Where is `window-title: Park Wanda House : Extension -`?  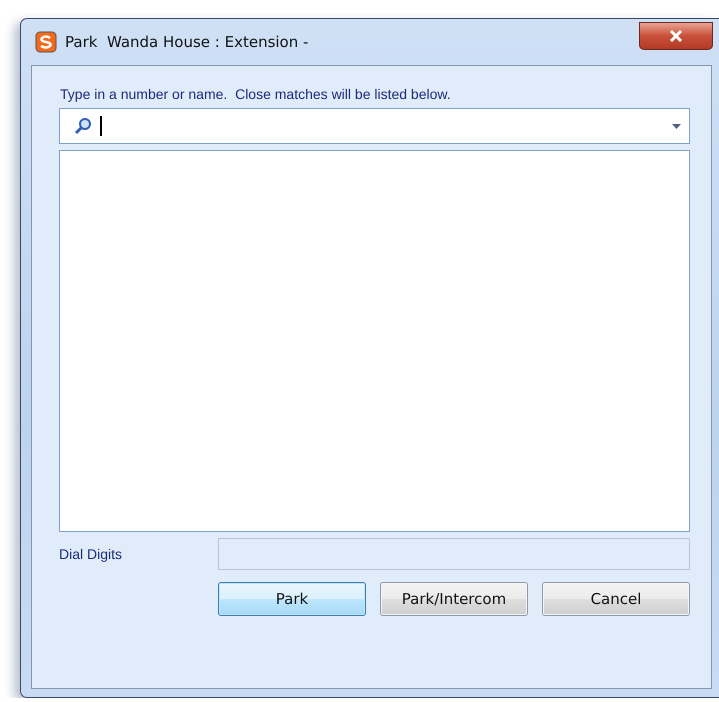
window-title: Park Wanda House : Extension - is located at coordinates (186, 42).